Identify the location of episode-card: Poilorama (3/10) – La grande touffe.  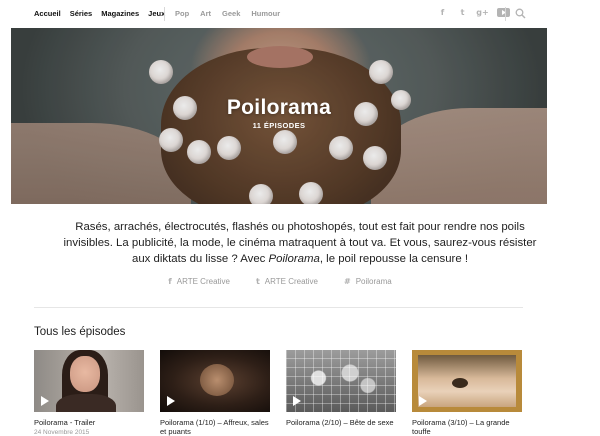
(467, 393).